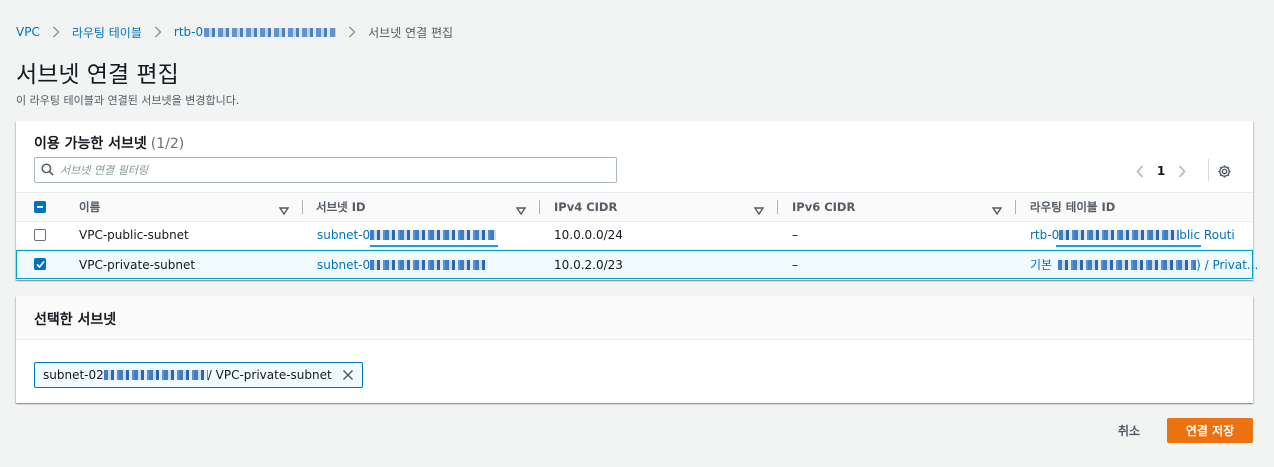 This screenshot has height=467, width=1274. Describe the element at coordinates (73, 375) in the screenshot. I see `token-prefix: subnet-02` at that location.